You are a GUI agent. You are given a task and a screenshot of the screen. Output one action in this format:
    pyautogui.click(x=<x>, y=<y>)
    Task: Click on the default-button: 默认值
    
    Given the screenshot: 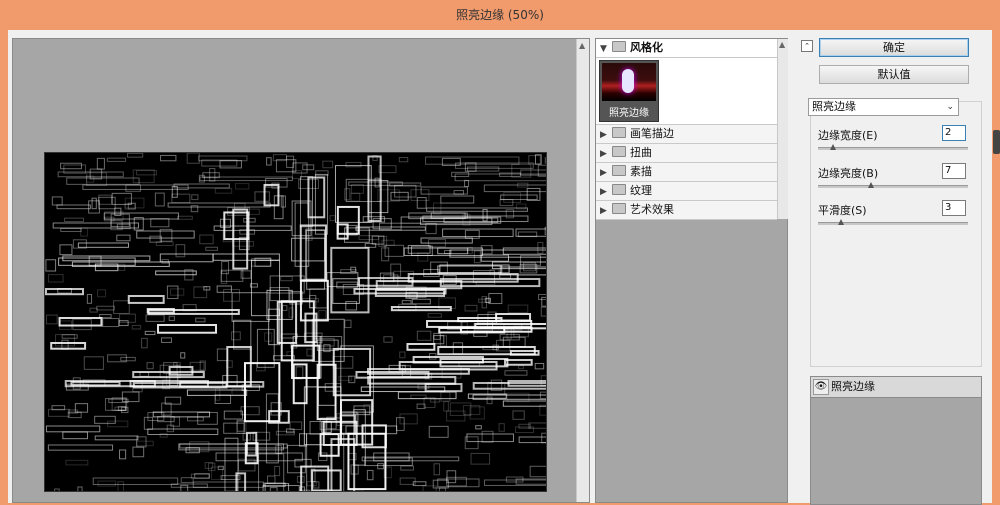 What is the action you would take?
    pyautogui.click(x=894, y=74)
    